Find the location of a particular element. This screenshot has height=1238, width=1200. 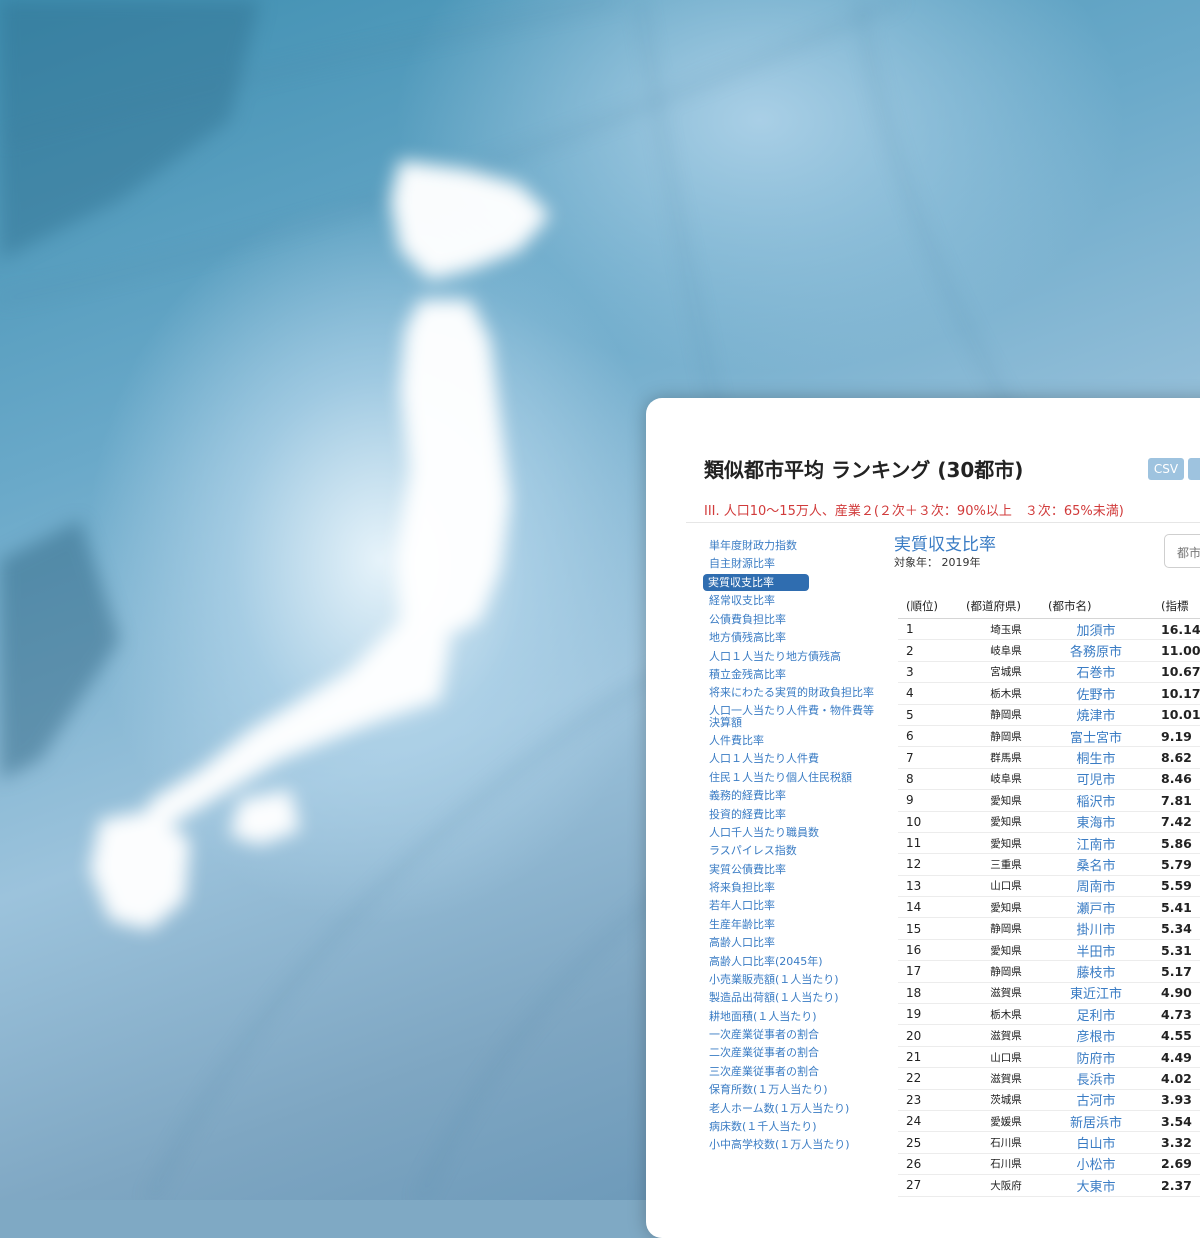

city-link: 半田市 is located at coordinates (1096, 950).